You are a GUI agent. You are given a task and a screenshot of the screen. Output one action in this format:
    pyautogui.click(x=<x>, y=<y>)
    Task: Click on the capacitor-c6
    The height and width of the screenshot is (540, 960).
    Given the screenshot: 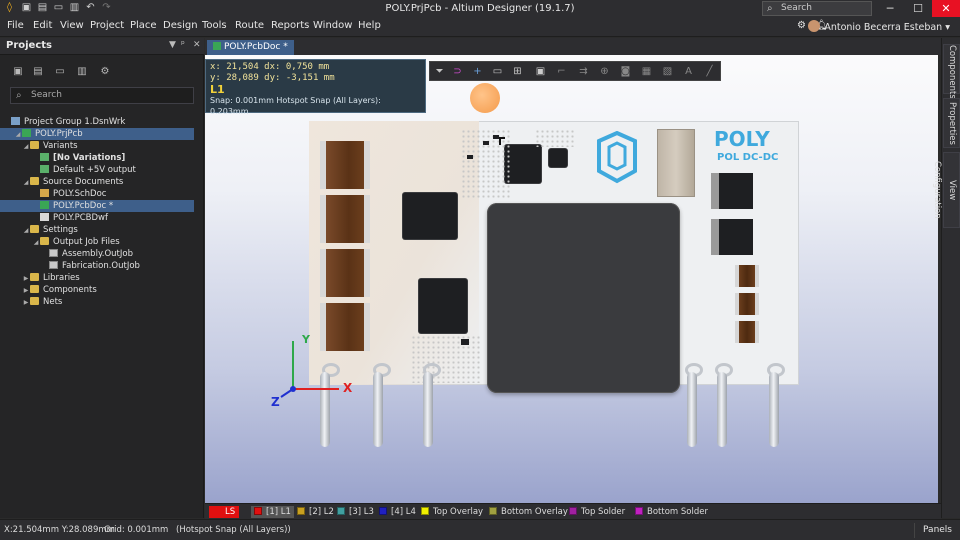 What is the action you would take?
    pyautogui.click(x=747, y=304)
    